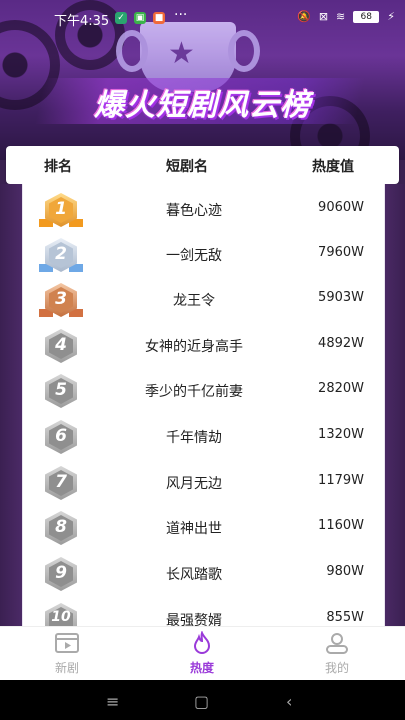  What do you see at coordinates (61, 390) in the screenshot?
I see `rank-badge-icon: 5` at bounding box center [61, 390].